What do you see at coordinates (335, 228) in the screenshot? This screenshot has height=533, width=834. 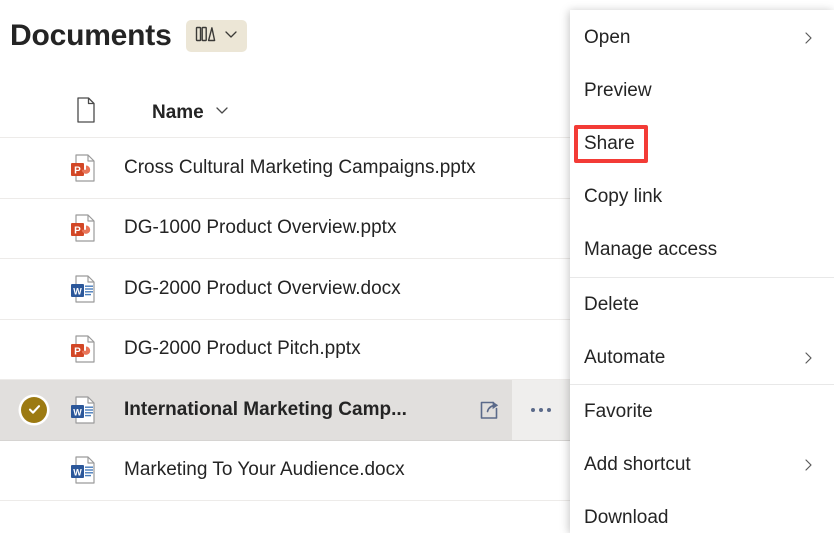 I see `file-name: DG-1000 Product Overview.pptx` at bounding box center [335, 228].